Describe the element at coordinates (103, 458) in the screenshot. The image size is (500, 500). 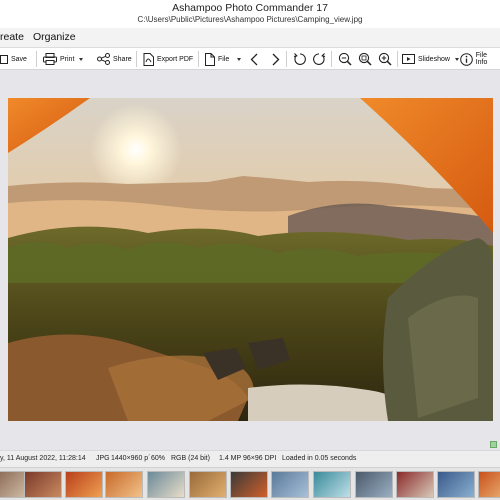
I see `status-format: JPG` at that location.